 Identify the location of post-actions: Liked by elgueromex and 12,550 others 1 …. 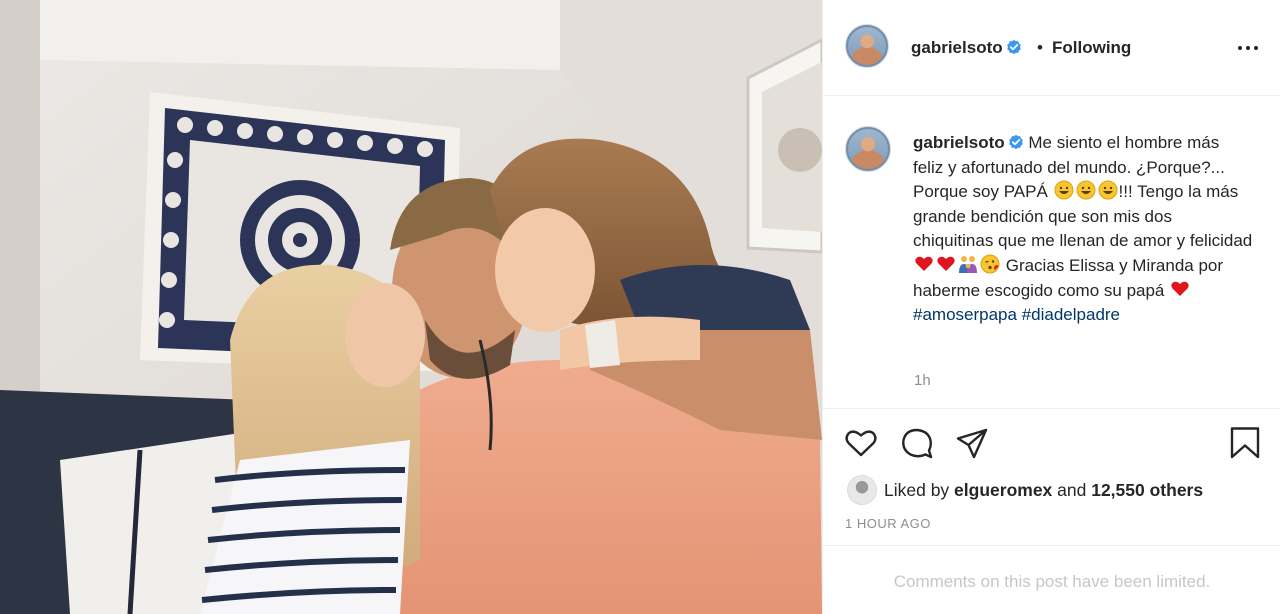
(1051, 478).